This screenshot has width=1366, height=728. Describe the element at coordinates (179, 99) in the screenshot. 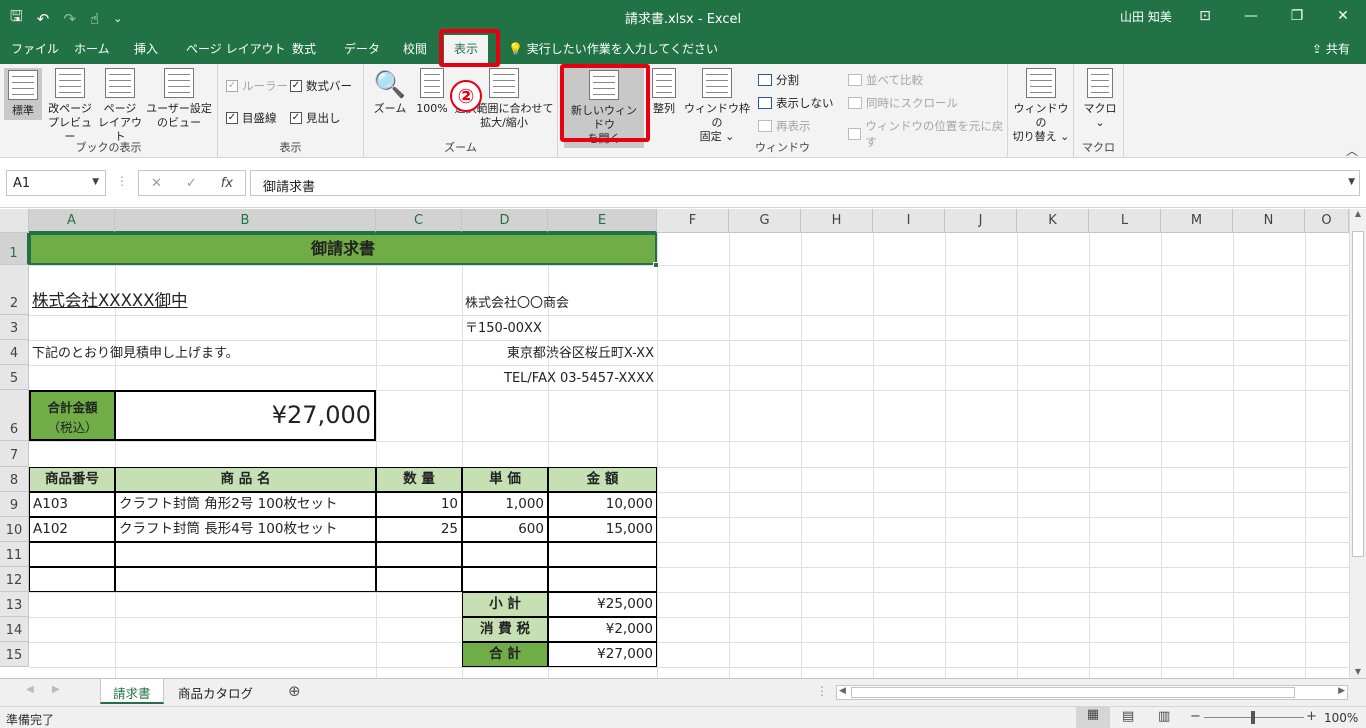

I see `custom-views-button: ユーザー設定 のビュー` at that location.